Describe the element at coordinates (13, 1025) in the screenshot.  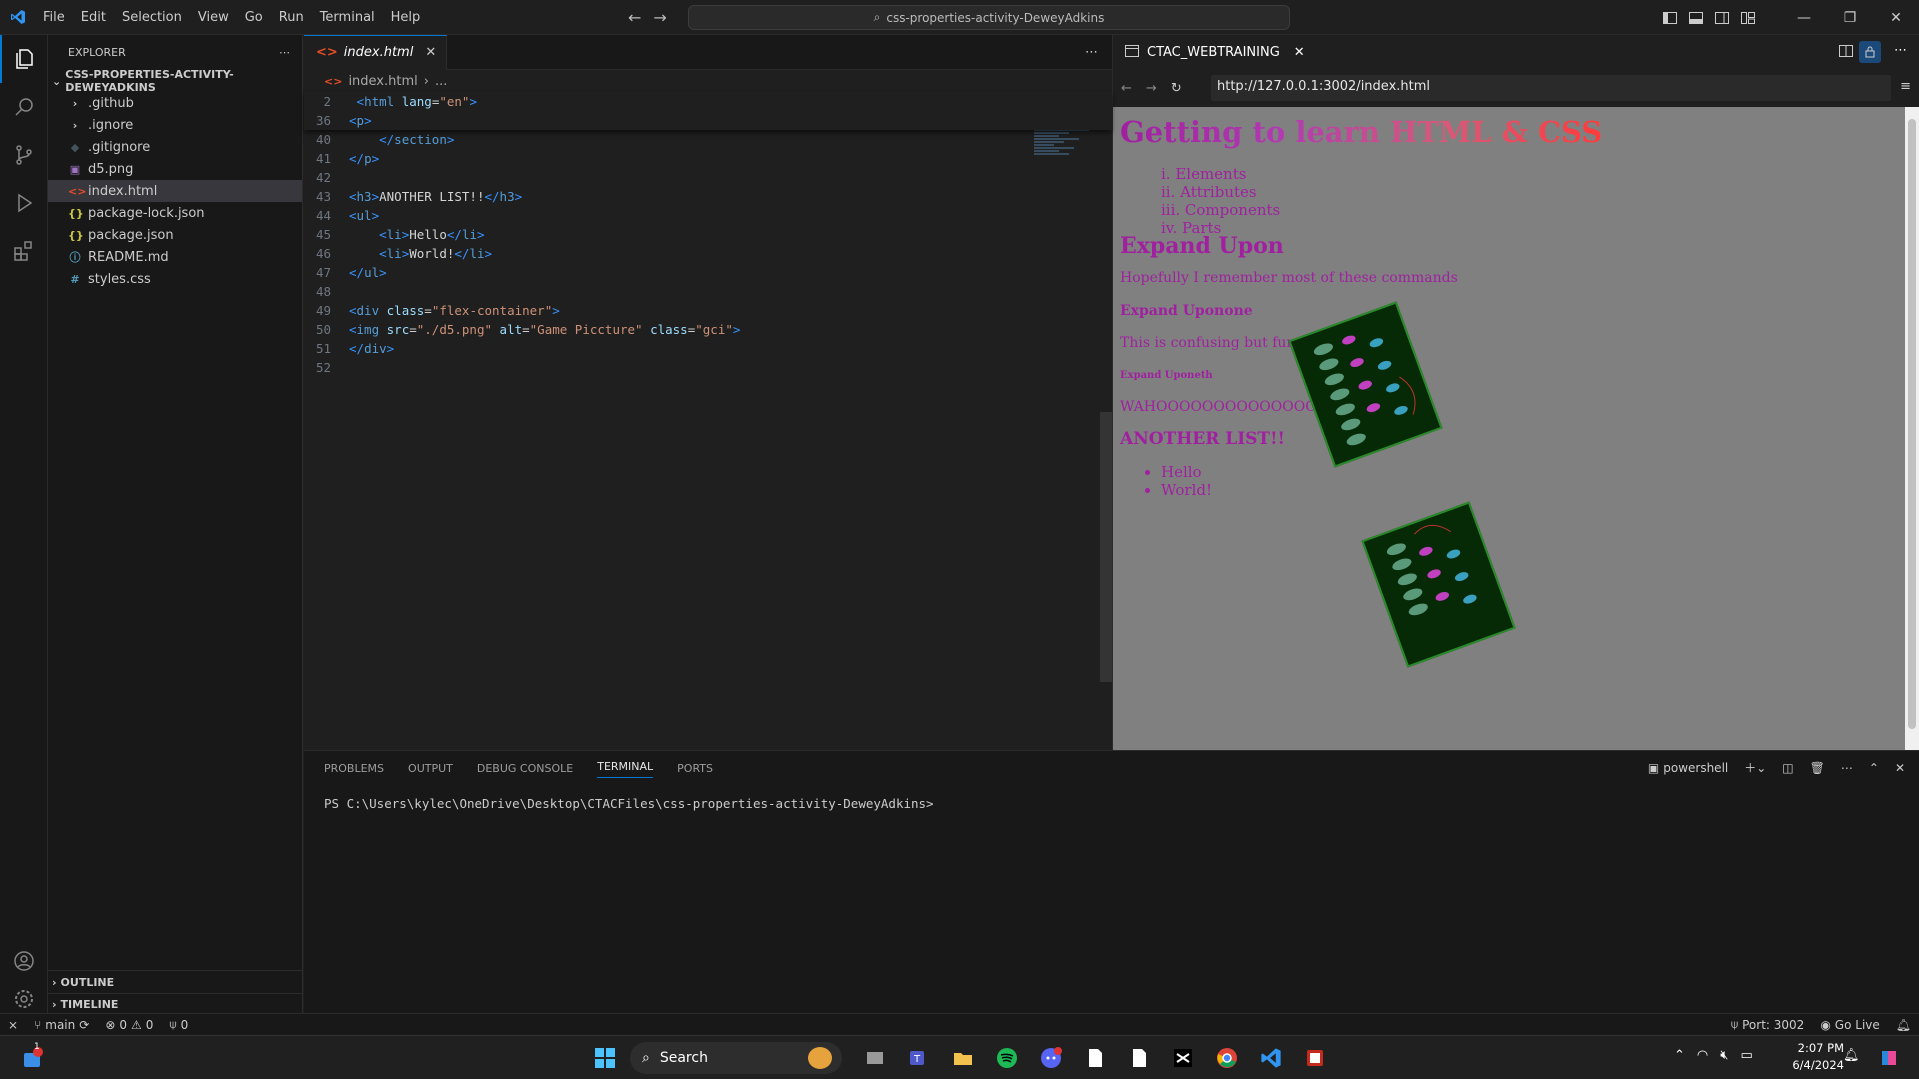
I see `remote-icon: ⨯` at that location.